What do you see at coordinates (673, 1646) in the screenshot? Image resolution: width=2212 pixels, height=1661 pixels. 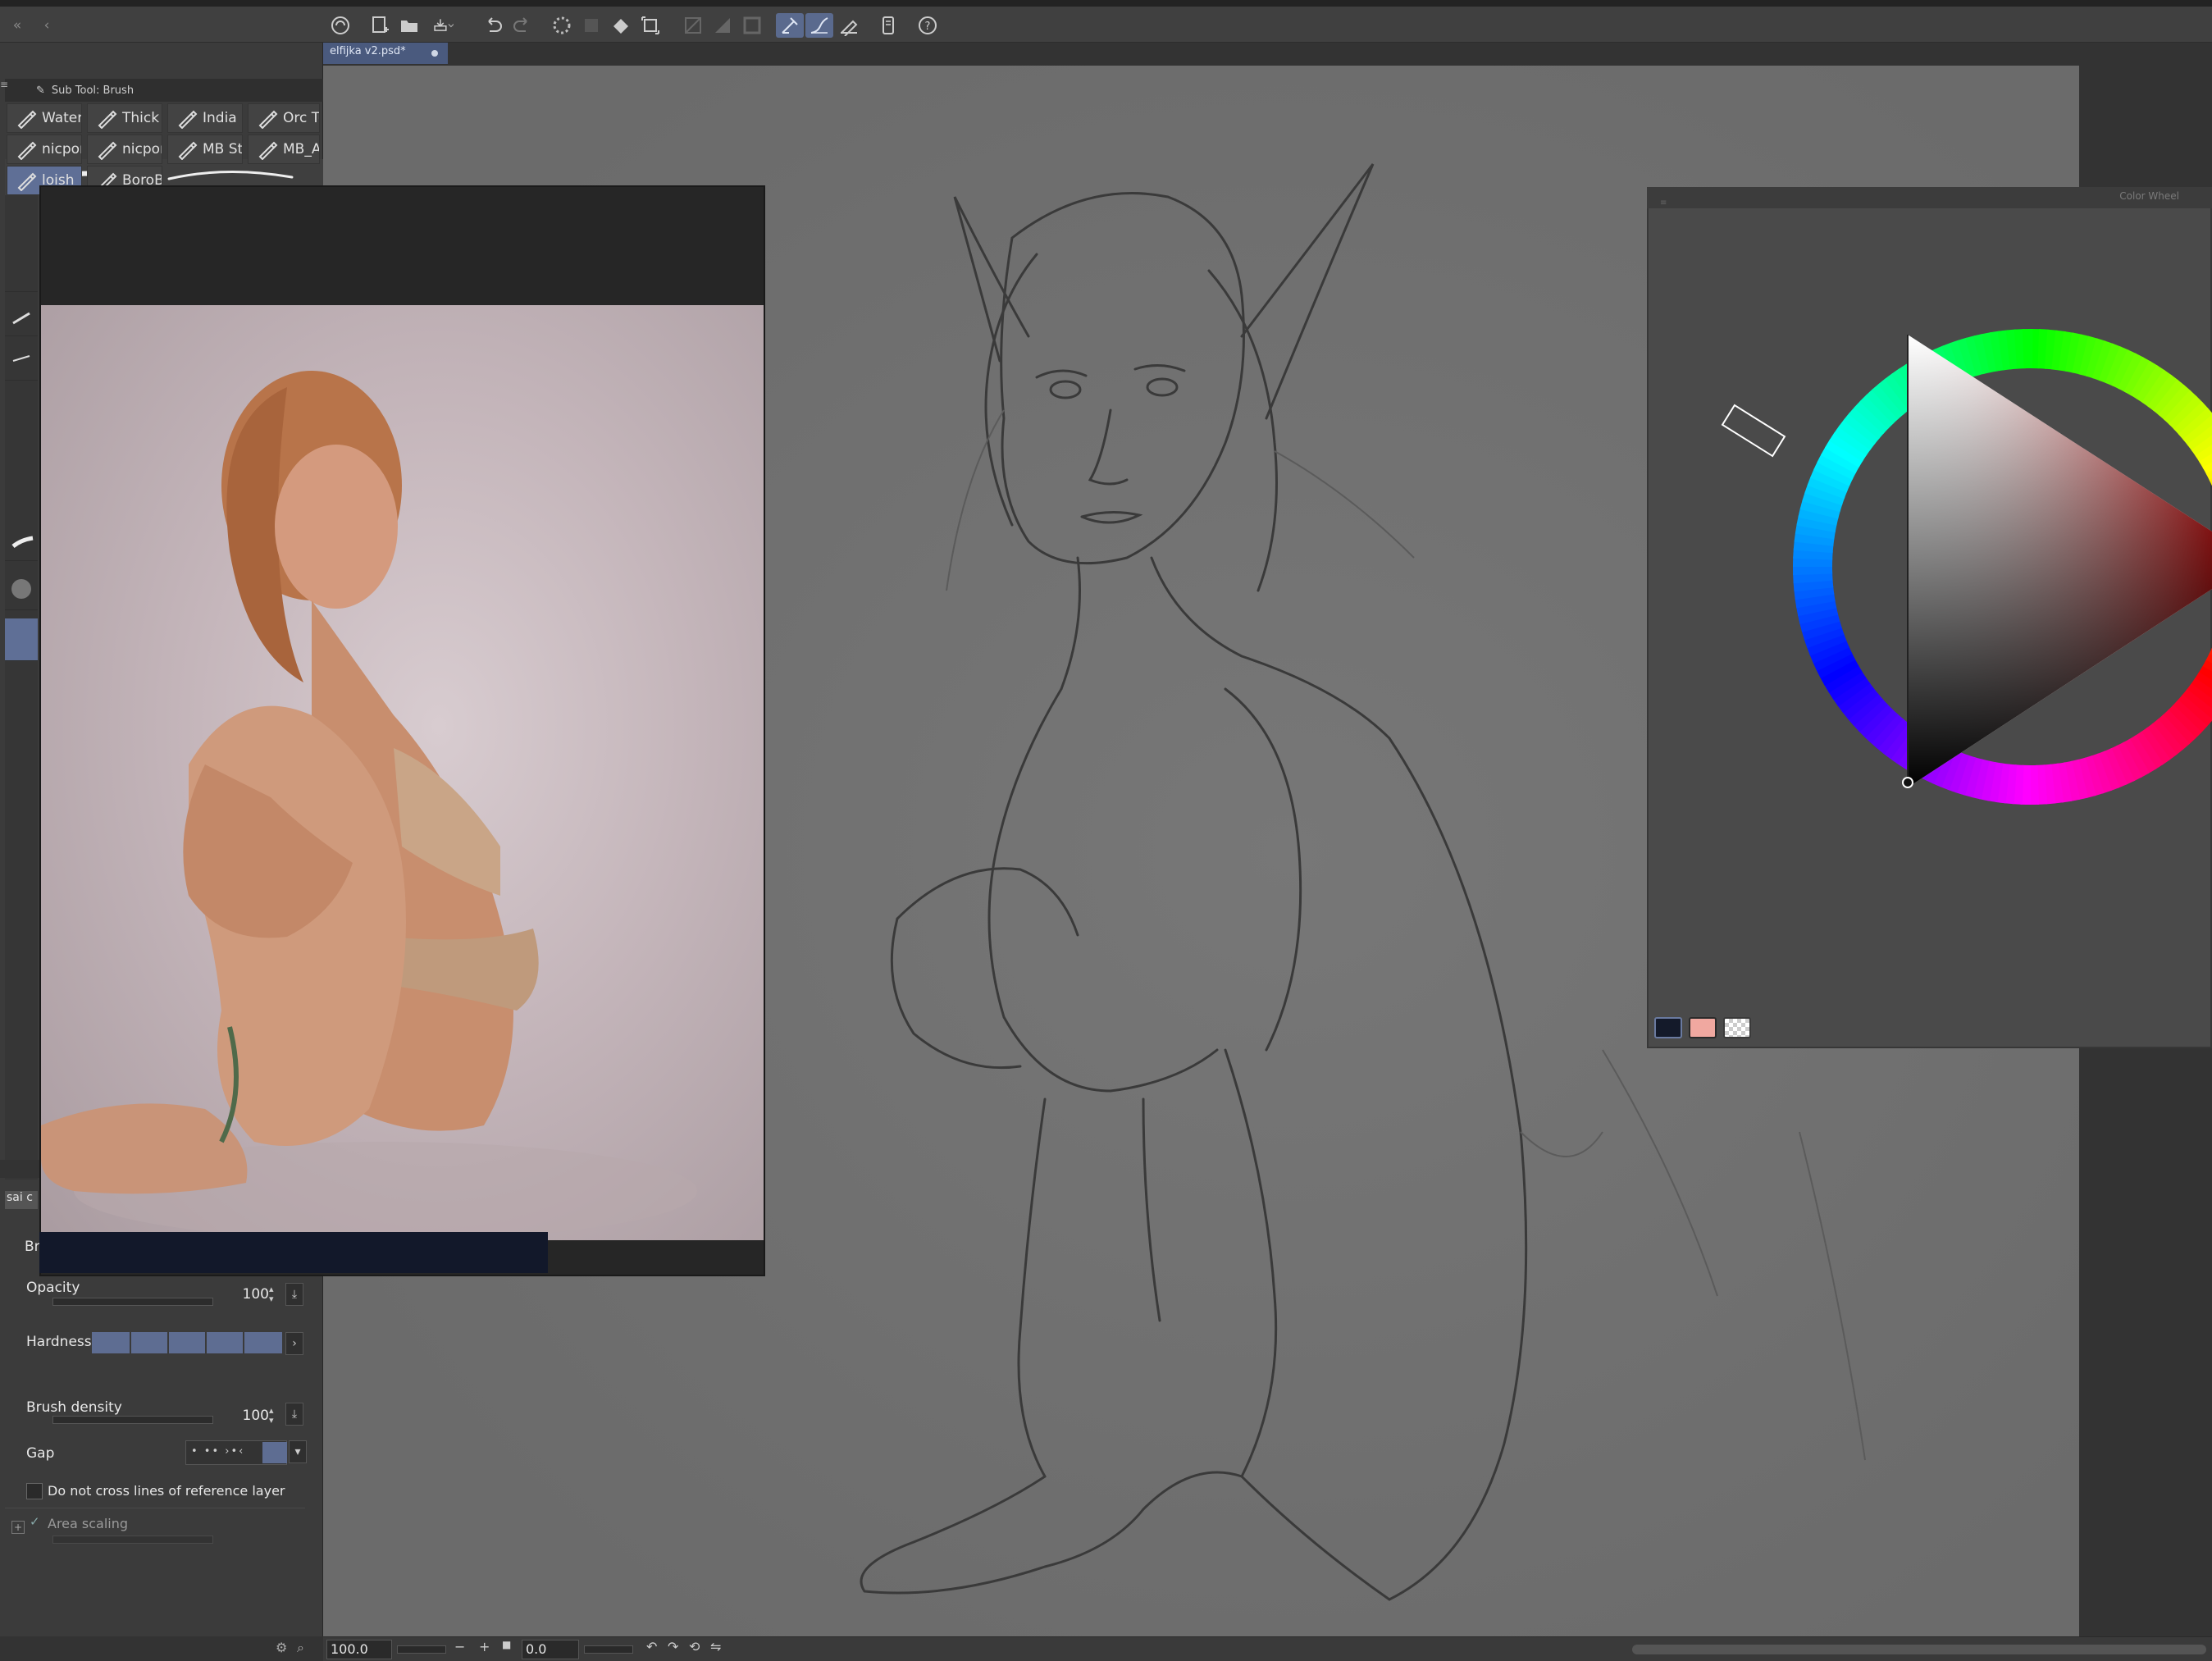 I see `rotate-right-icon: ↷` at bounding box center [673, 1646].